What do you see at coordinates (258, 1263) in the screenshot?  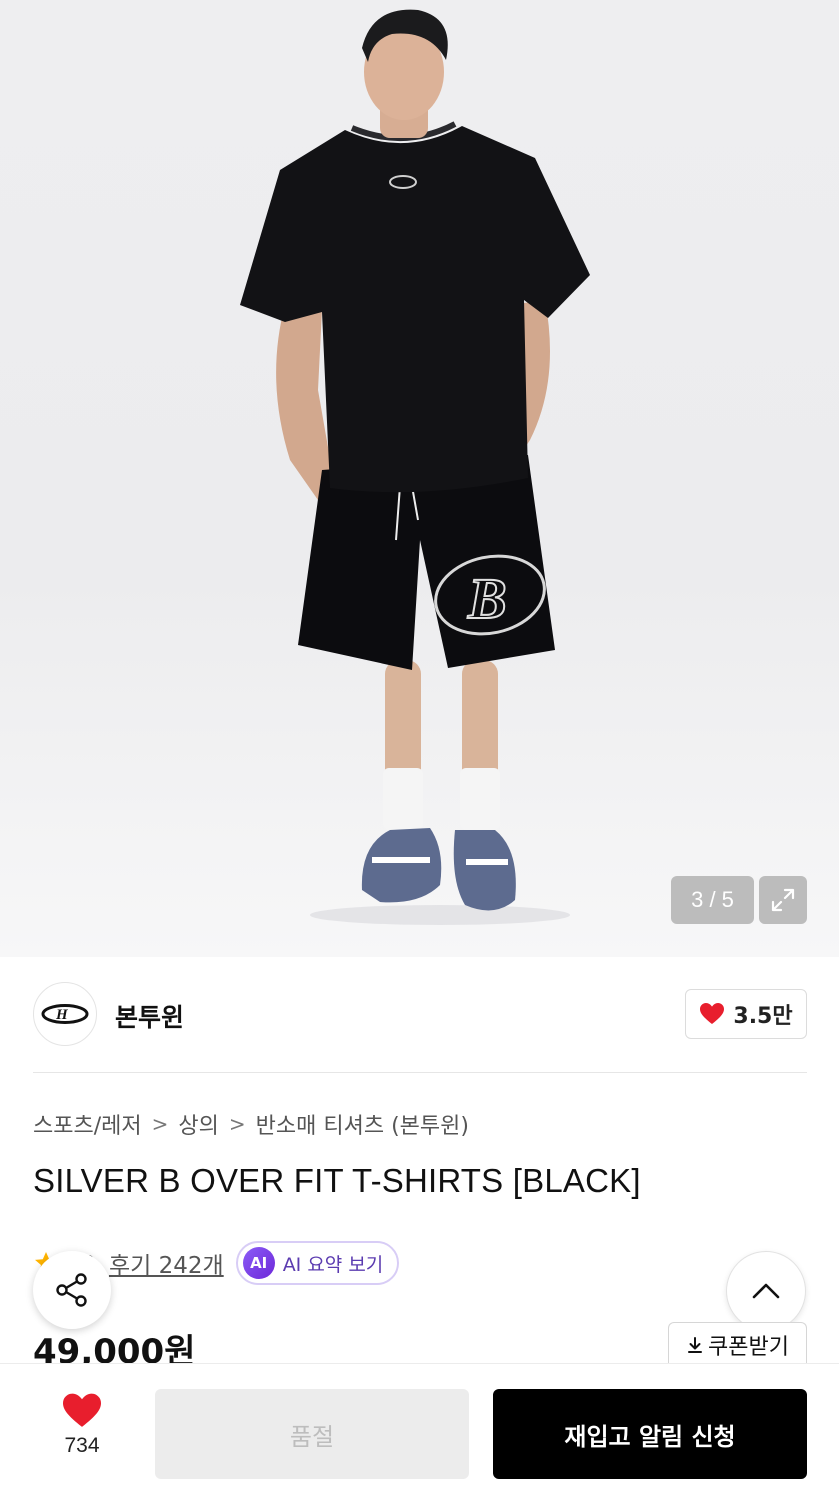 I see `ai-badge-icon: AI` at bounding box center [258, 1263].